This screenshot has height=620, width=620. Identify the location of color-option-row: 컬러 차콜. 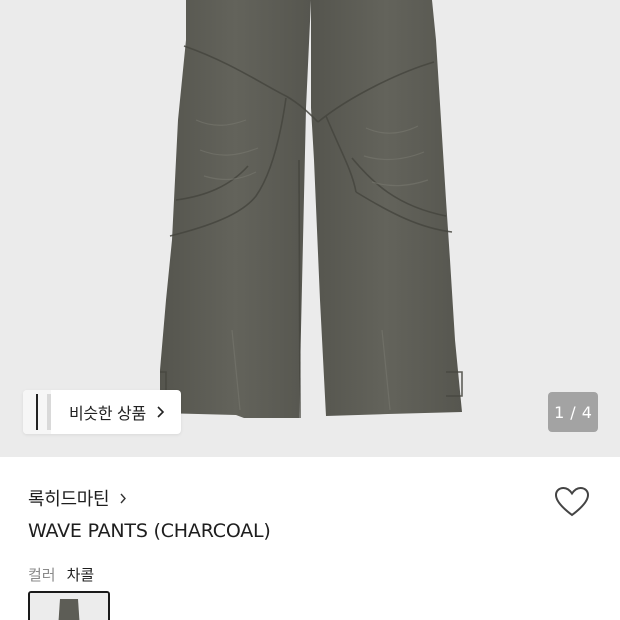
(61, 574).